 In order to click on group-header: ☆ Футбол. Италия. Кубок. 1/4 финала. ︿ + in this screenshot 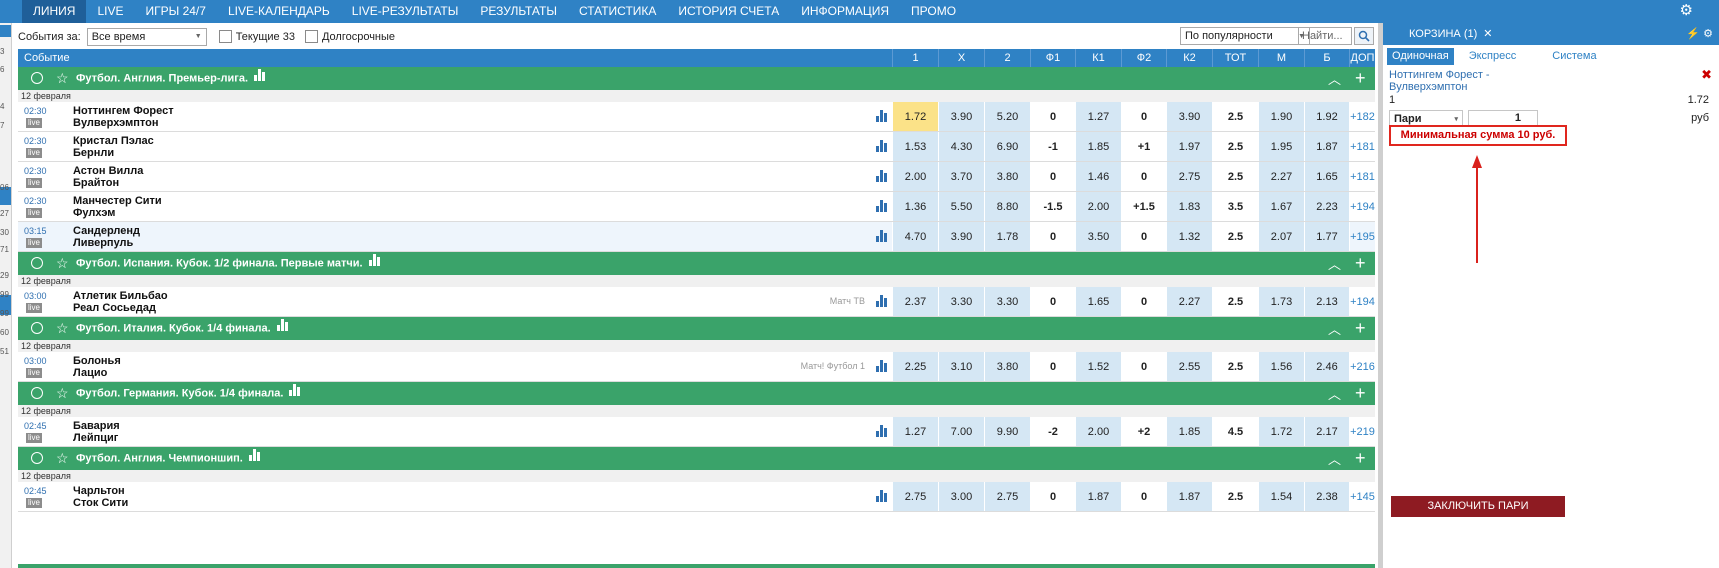, I will do `click(696, 328)`.